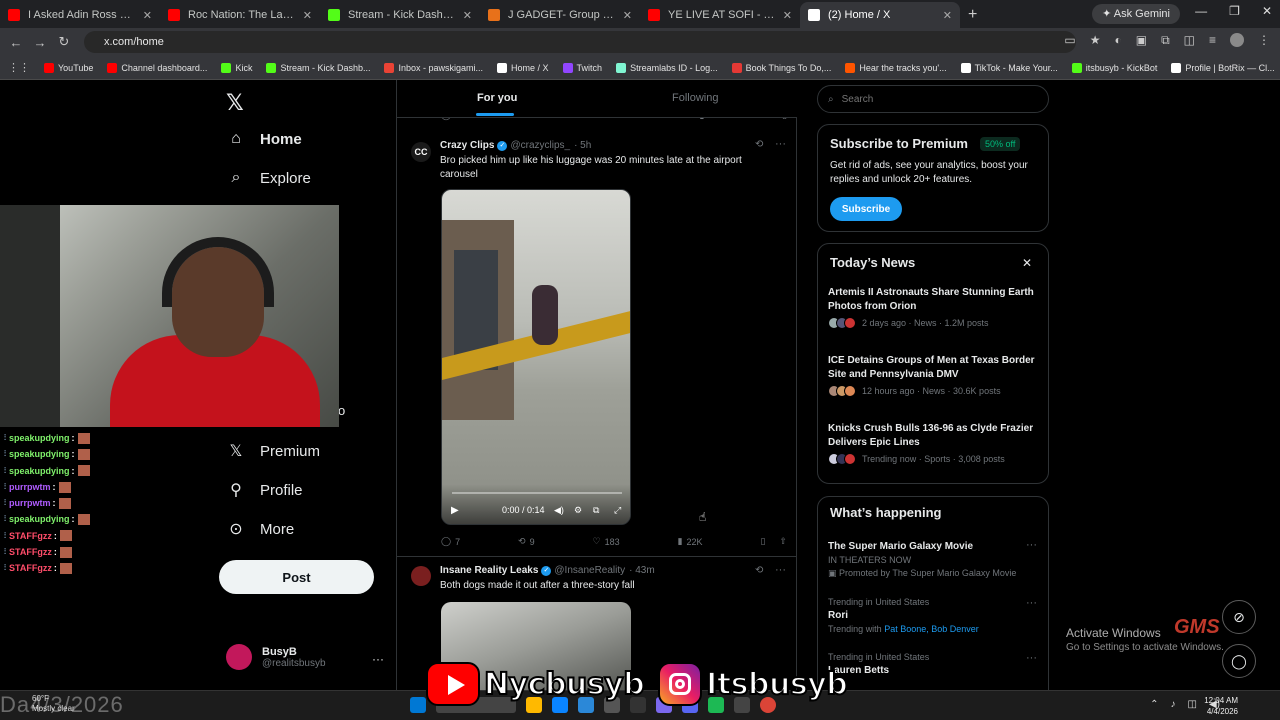  Describe the element at coordinates (934, 664) in the screenshot. I see `trend-item: Trending in United States Lauren Betts` at that location.